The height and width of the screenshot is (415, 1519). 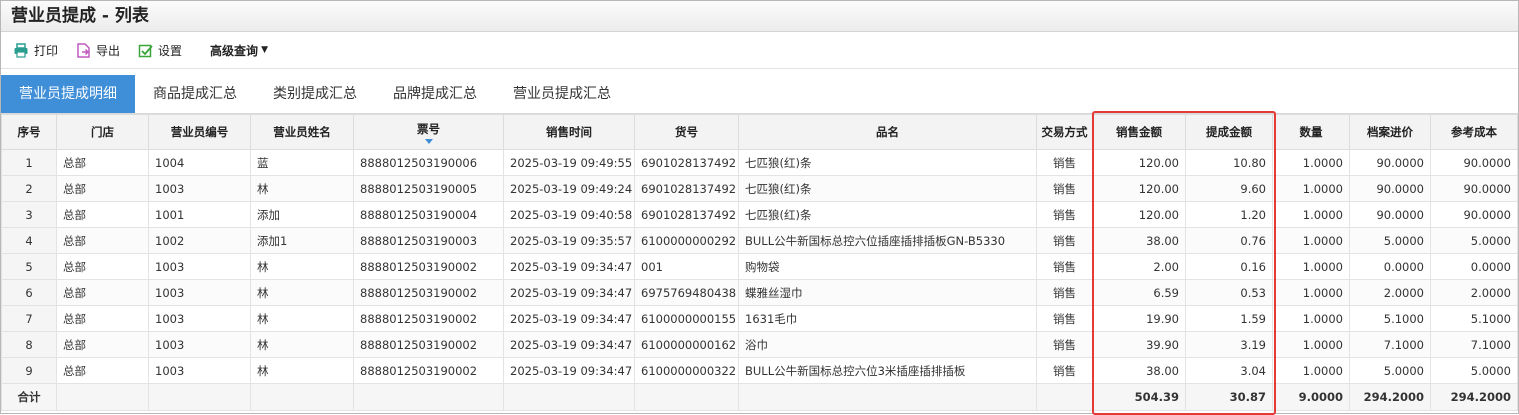 I want to click on export-button: 导出, so click(x=98, y=50).